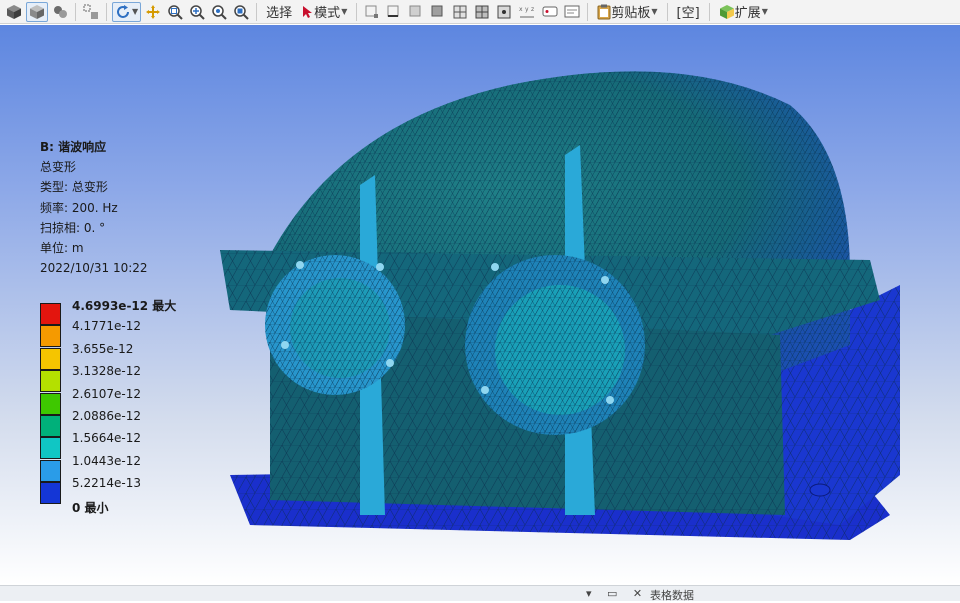 The image size is (960, 603). Describe the element at coordinates (688, 12) in the screenshot. I see `empty-selection: [空]` at that location.